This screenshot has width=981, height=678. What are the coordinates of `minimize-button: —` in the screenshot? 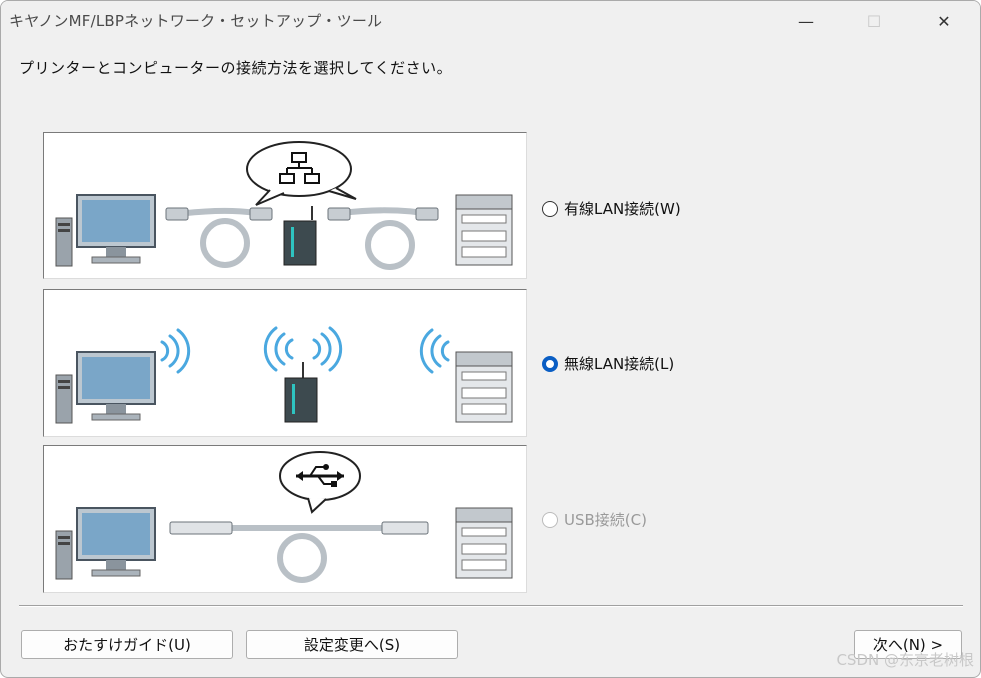 It's located at (806, 21).